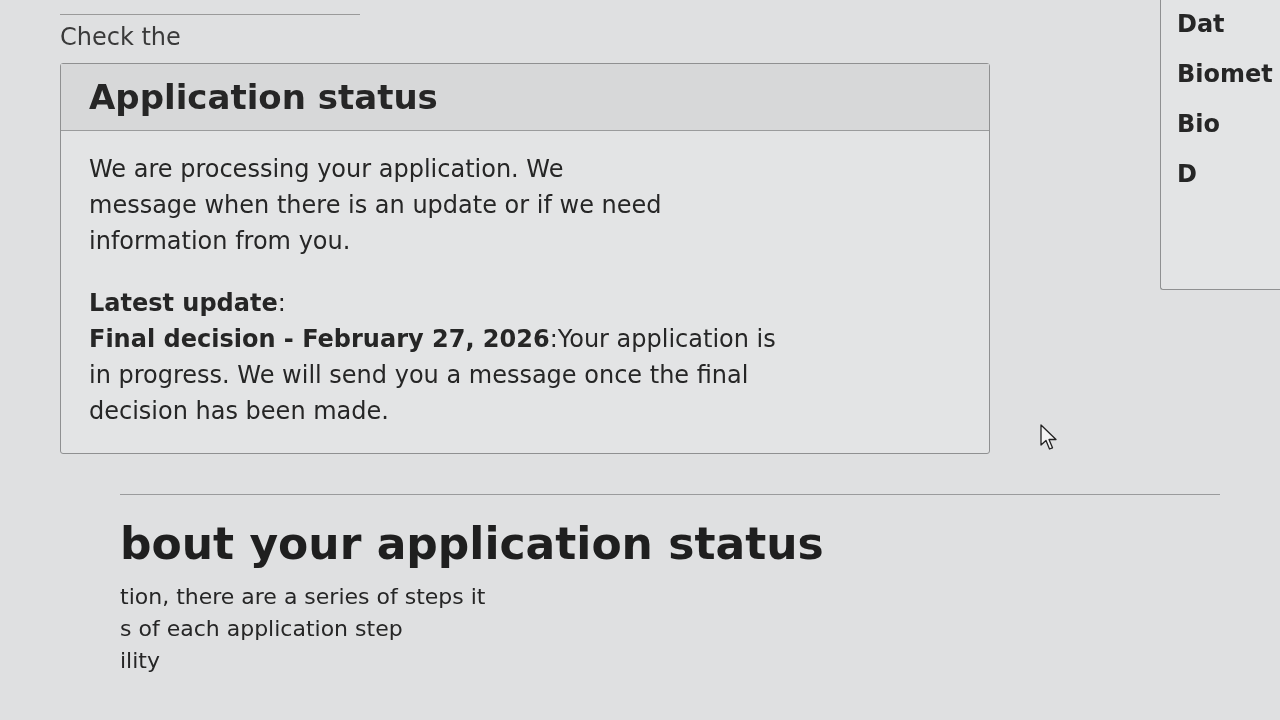  What do you see at coordinates (1187, 174) in the screenshot?
I see `detail-label: D` at bounding box center [1187, 174].